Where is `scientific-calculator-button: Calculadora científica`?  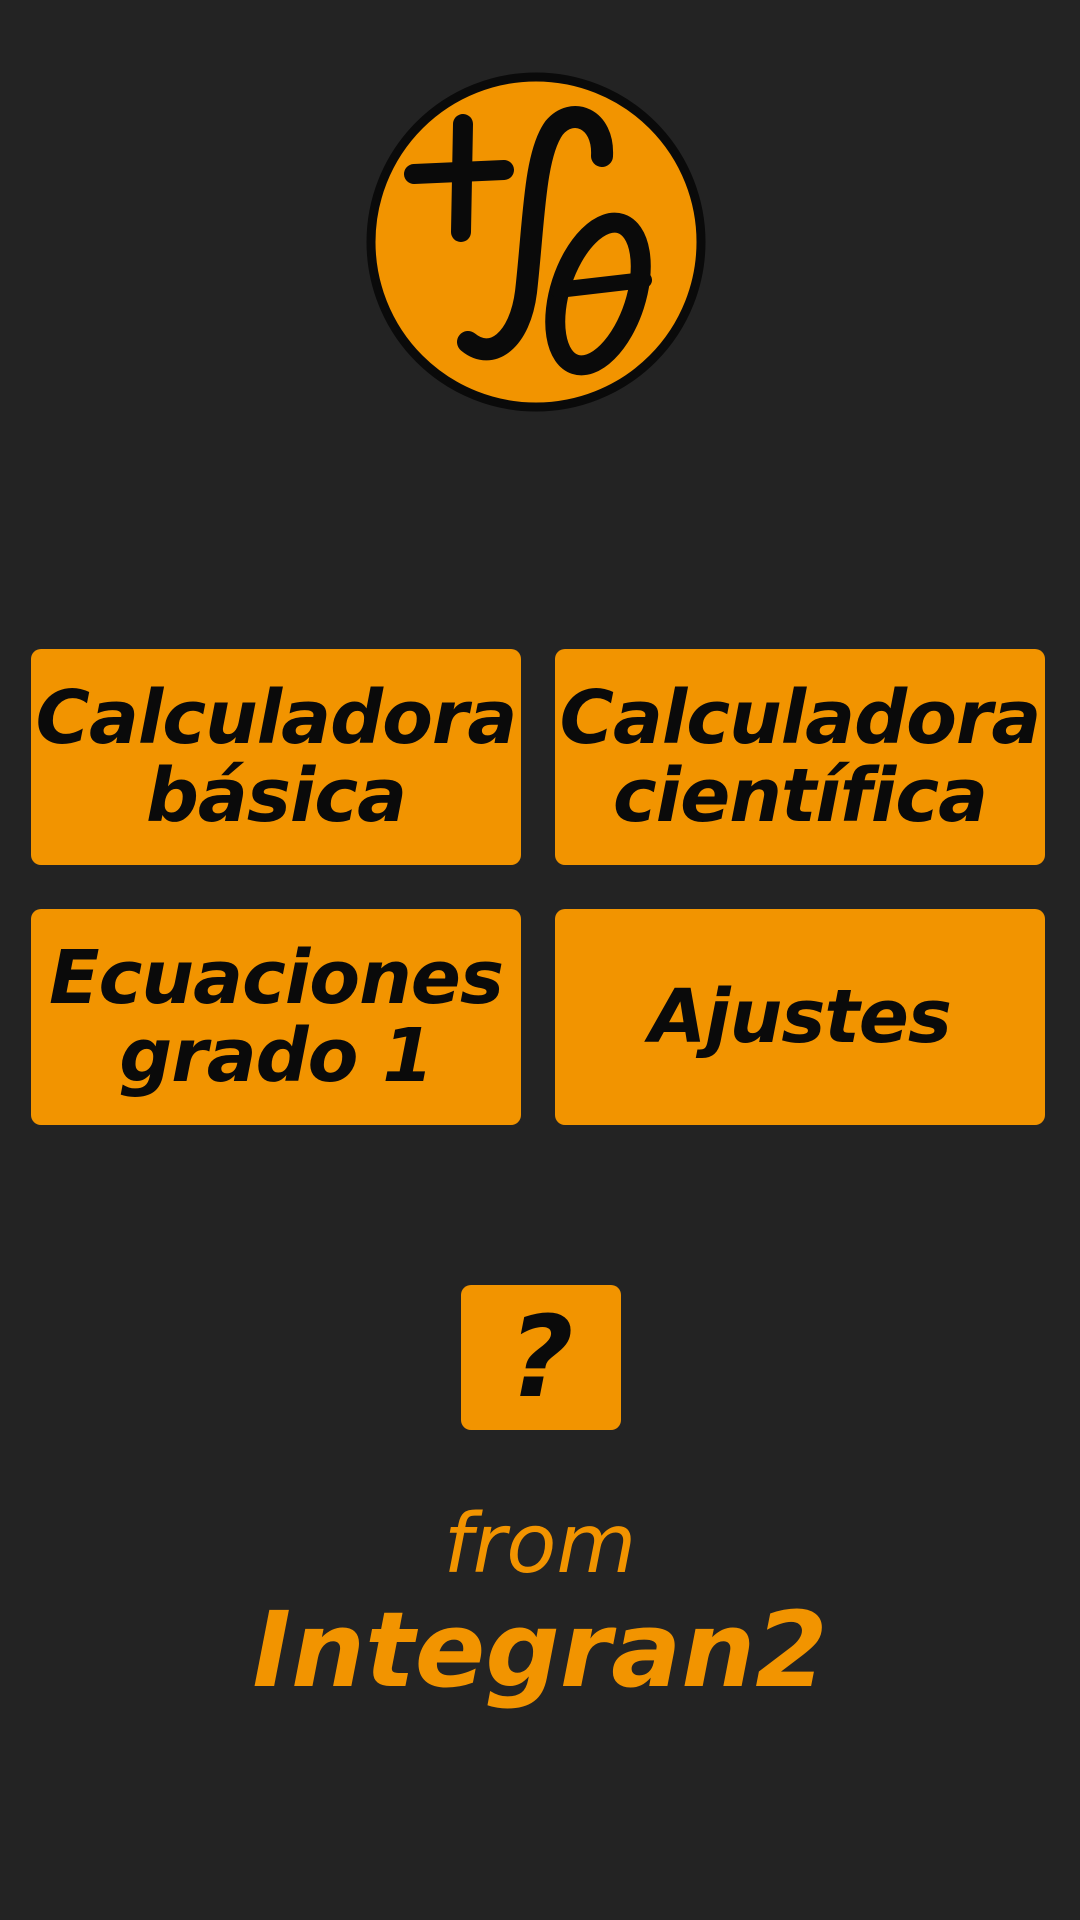 scientific-calculator-button: Calculadora científica is located at coordinates (800, 757).